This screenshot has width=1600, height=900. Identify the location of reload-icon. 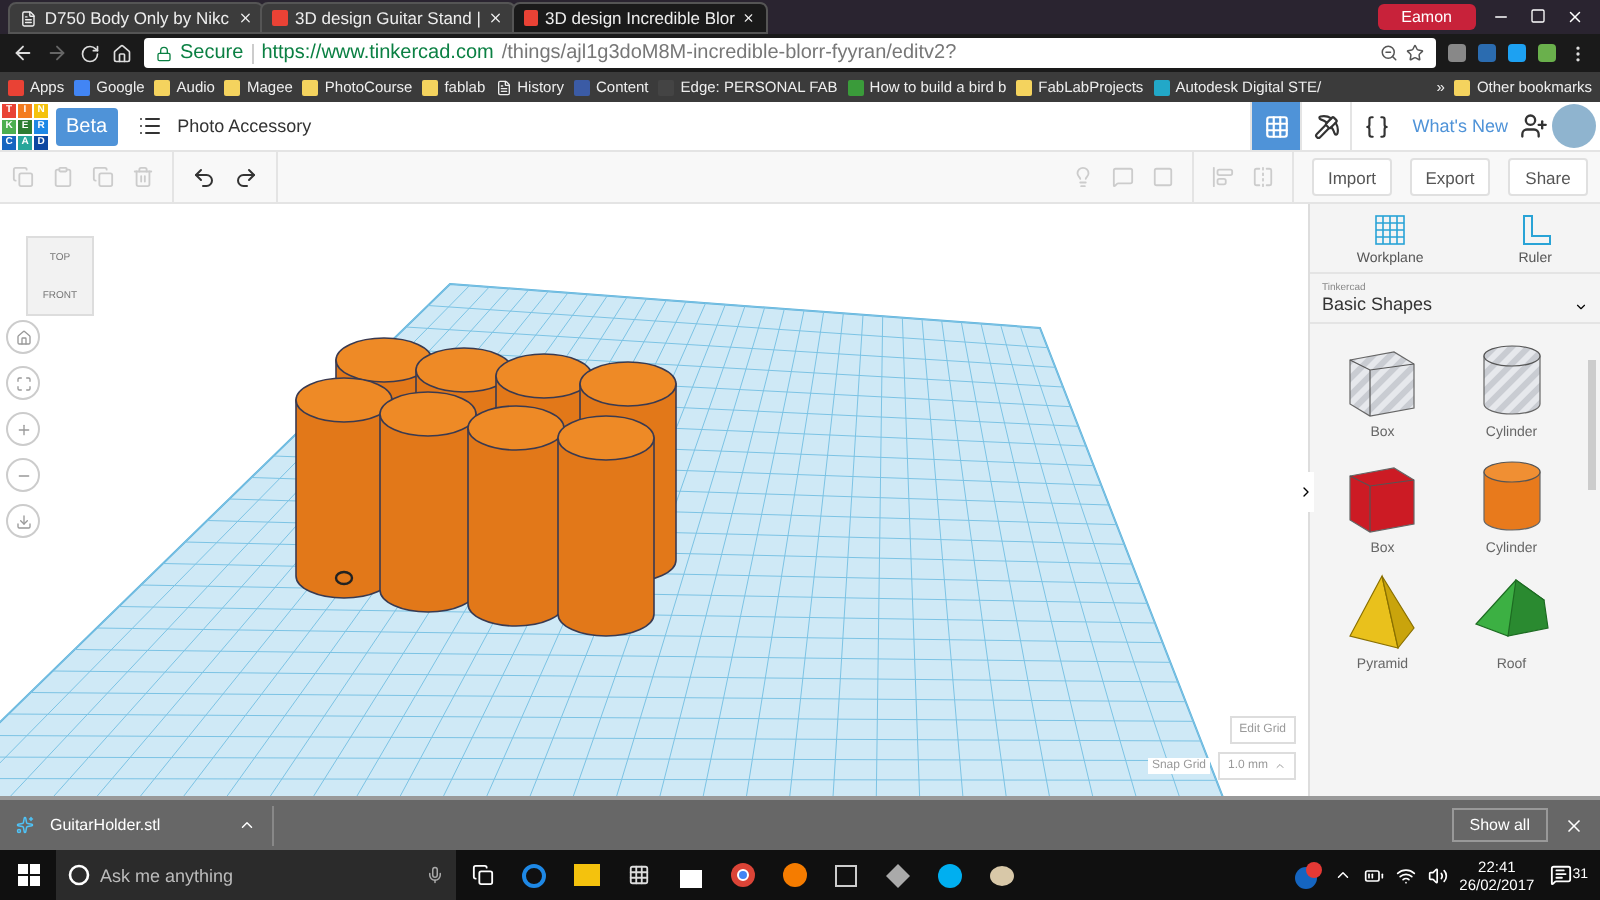
(90, 53).